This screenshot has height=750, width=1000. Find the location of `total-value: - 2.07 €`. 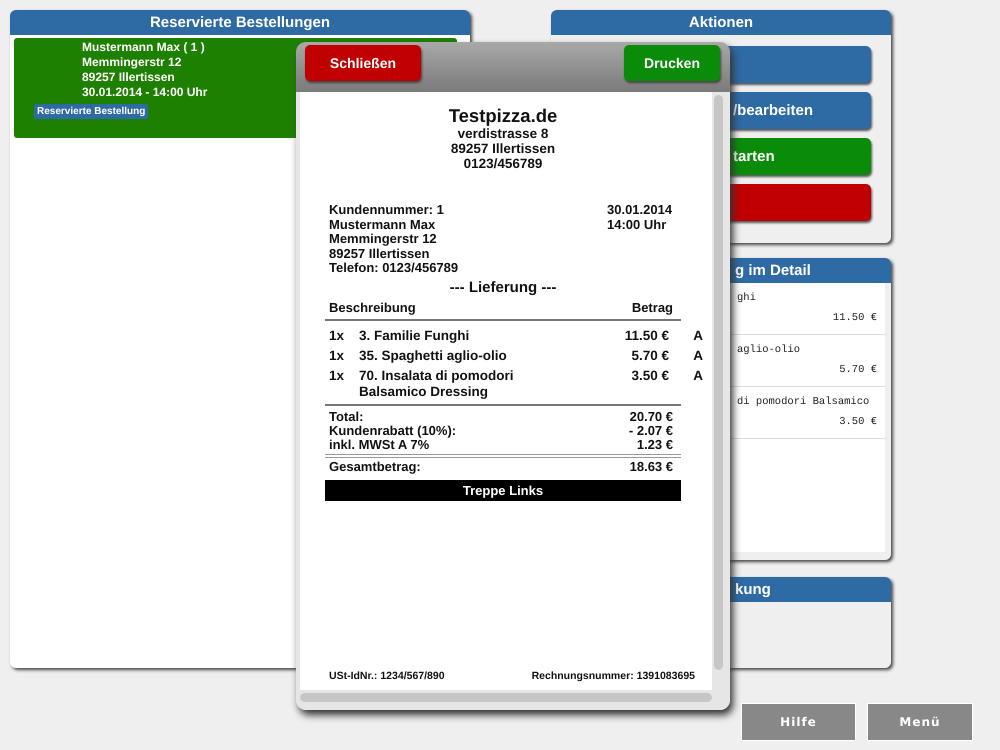

total-value: - 2.07 € is located at coordinates (650, 431).